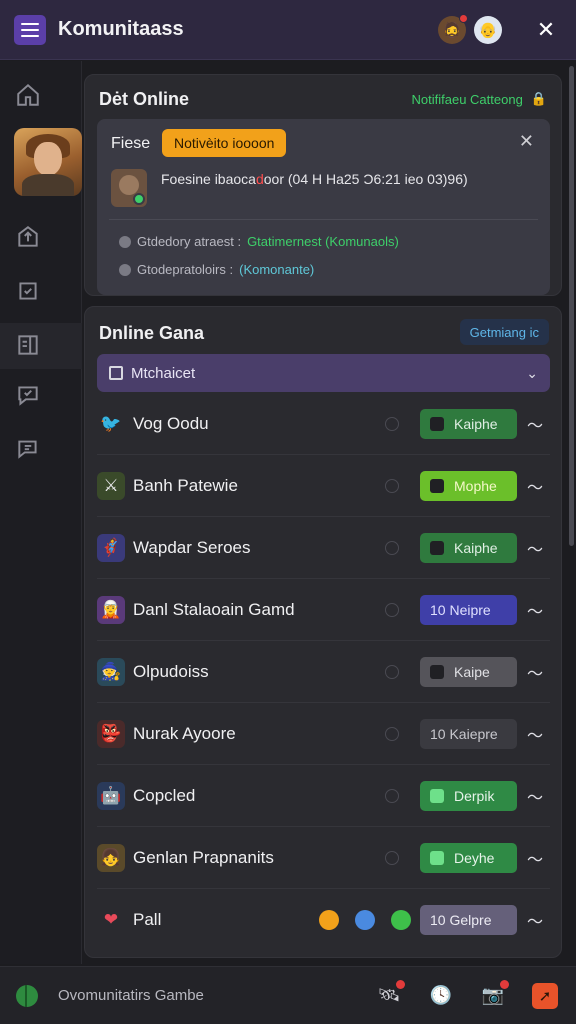  Describe the element at coordinates (129, 188) in the screenshot. I see `notification-avatar` at that location.